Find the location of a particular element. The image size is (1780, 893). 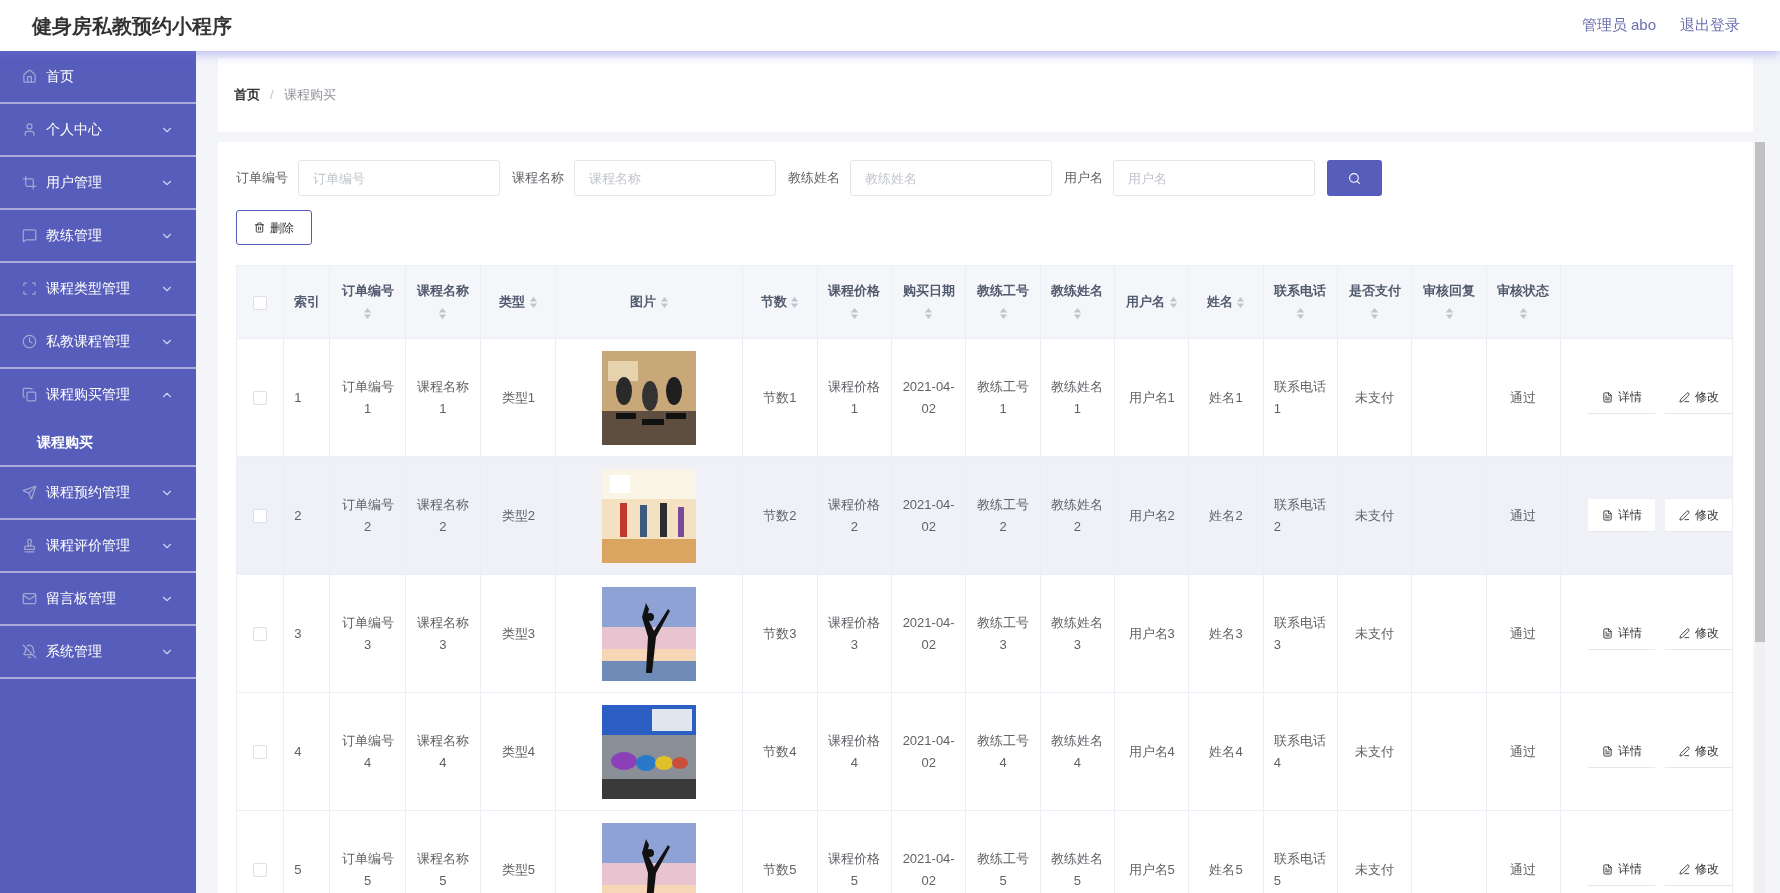

breadcrumb-link: 首页 is located at coordinates (247, 95).